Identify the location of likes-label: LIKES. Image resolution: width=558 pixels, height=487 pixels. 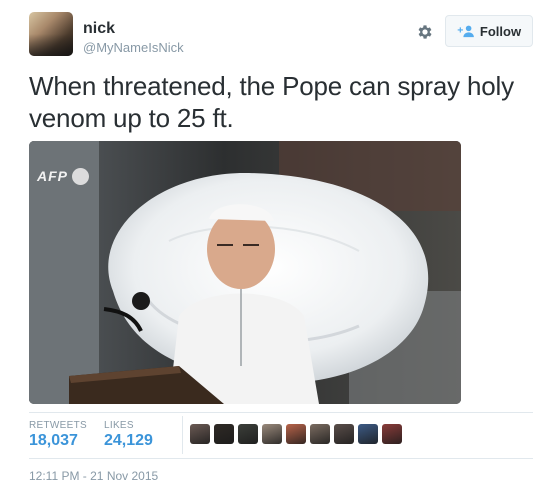
(119, 425).